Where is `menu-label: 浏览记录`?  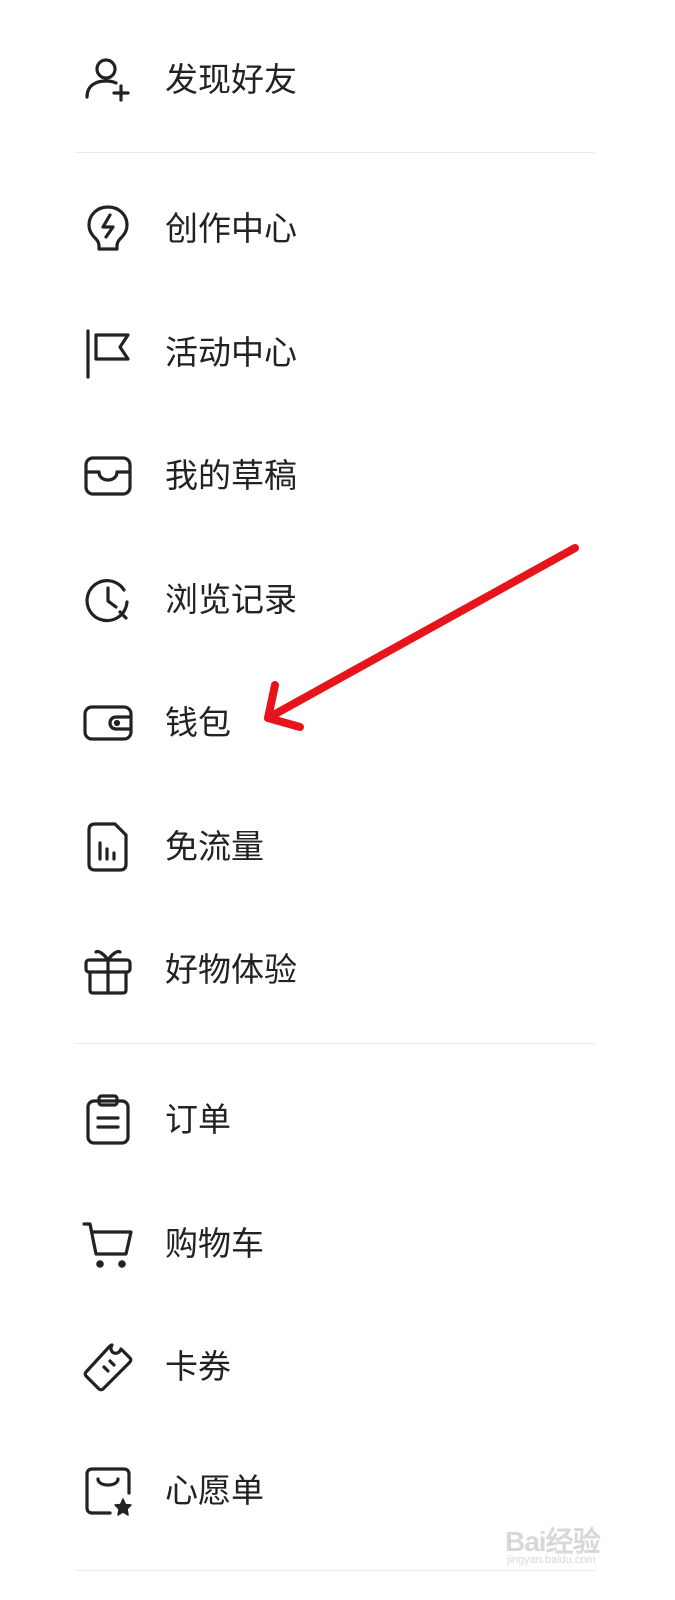 menu-label: 浏览记录 is located at coordinates (231, 599).